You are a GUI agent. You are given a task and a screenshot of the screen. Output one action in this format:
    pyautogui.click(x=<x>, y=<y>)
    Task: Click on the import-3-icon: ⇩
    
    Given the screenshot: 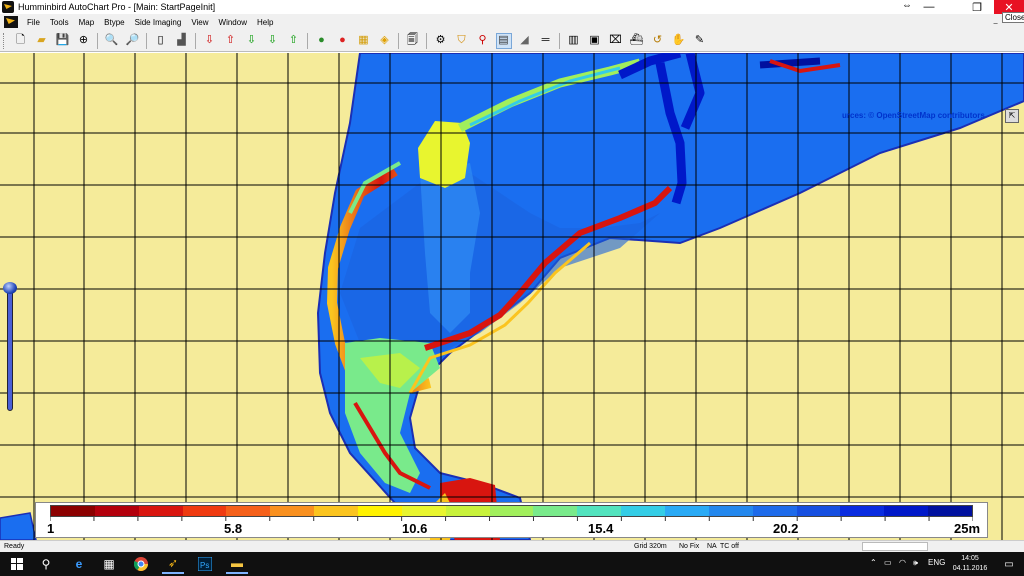 What is the action you would take?
    pyautogui.click(x=252, y=41)
    